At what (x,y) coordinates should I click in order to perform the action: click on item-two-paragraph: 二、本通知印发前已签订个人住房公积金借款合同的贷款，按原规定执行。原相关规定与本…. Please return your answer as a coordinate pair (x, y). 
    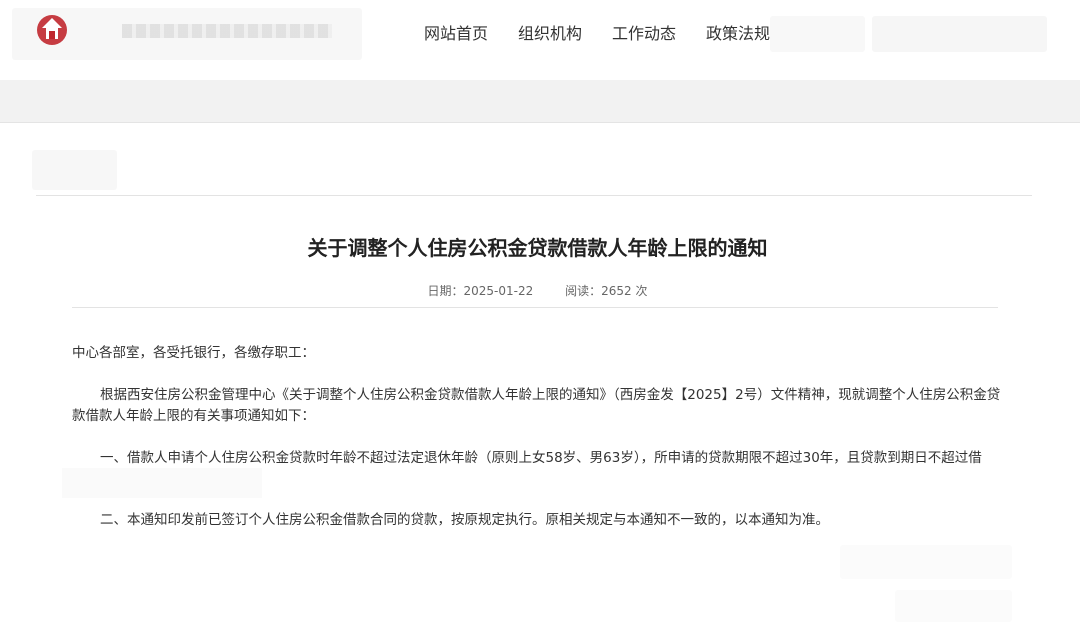
    Looking at the image, I should click on (464, 520).